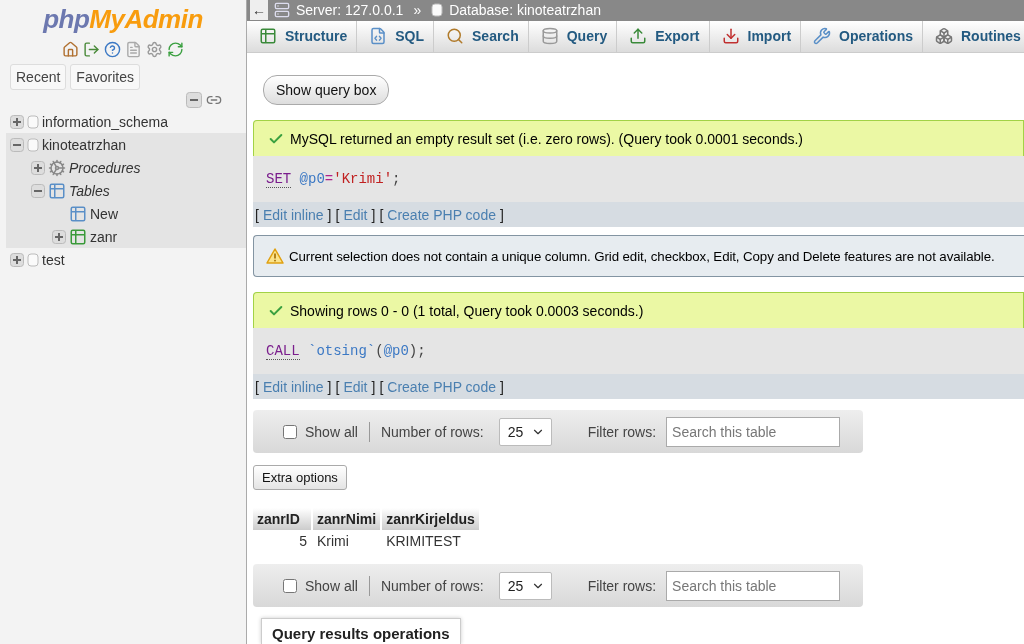 This screenshot has width=1024, height=644. Describe the element at coordinates (57, 190) in the screenshot. I see `tables-icon` at that location.